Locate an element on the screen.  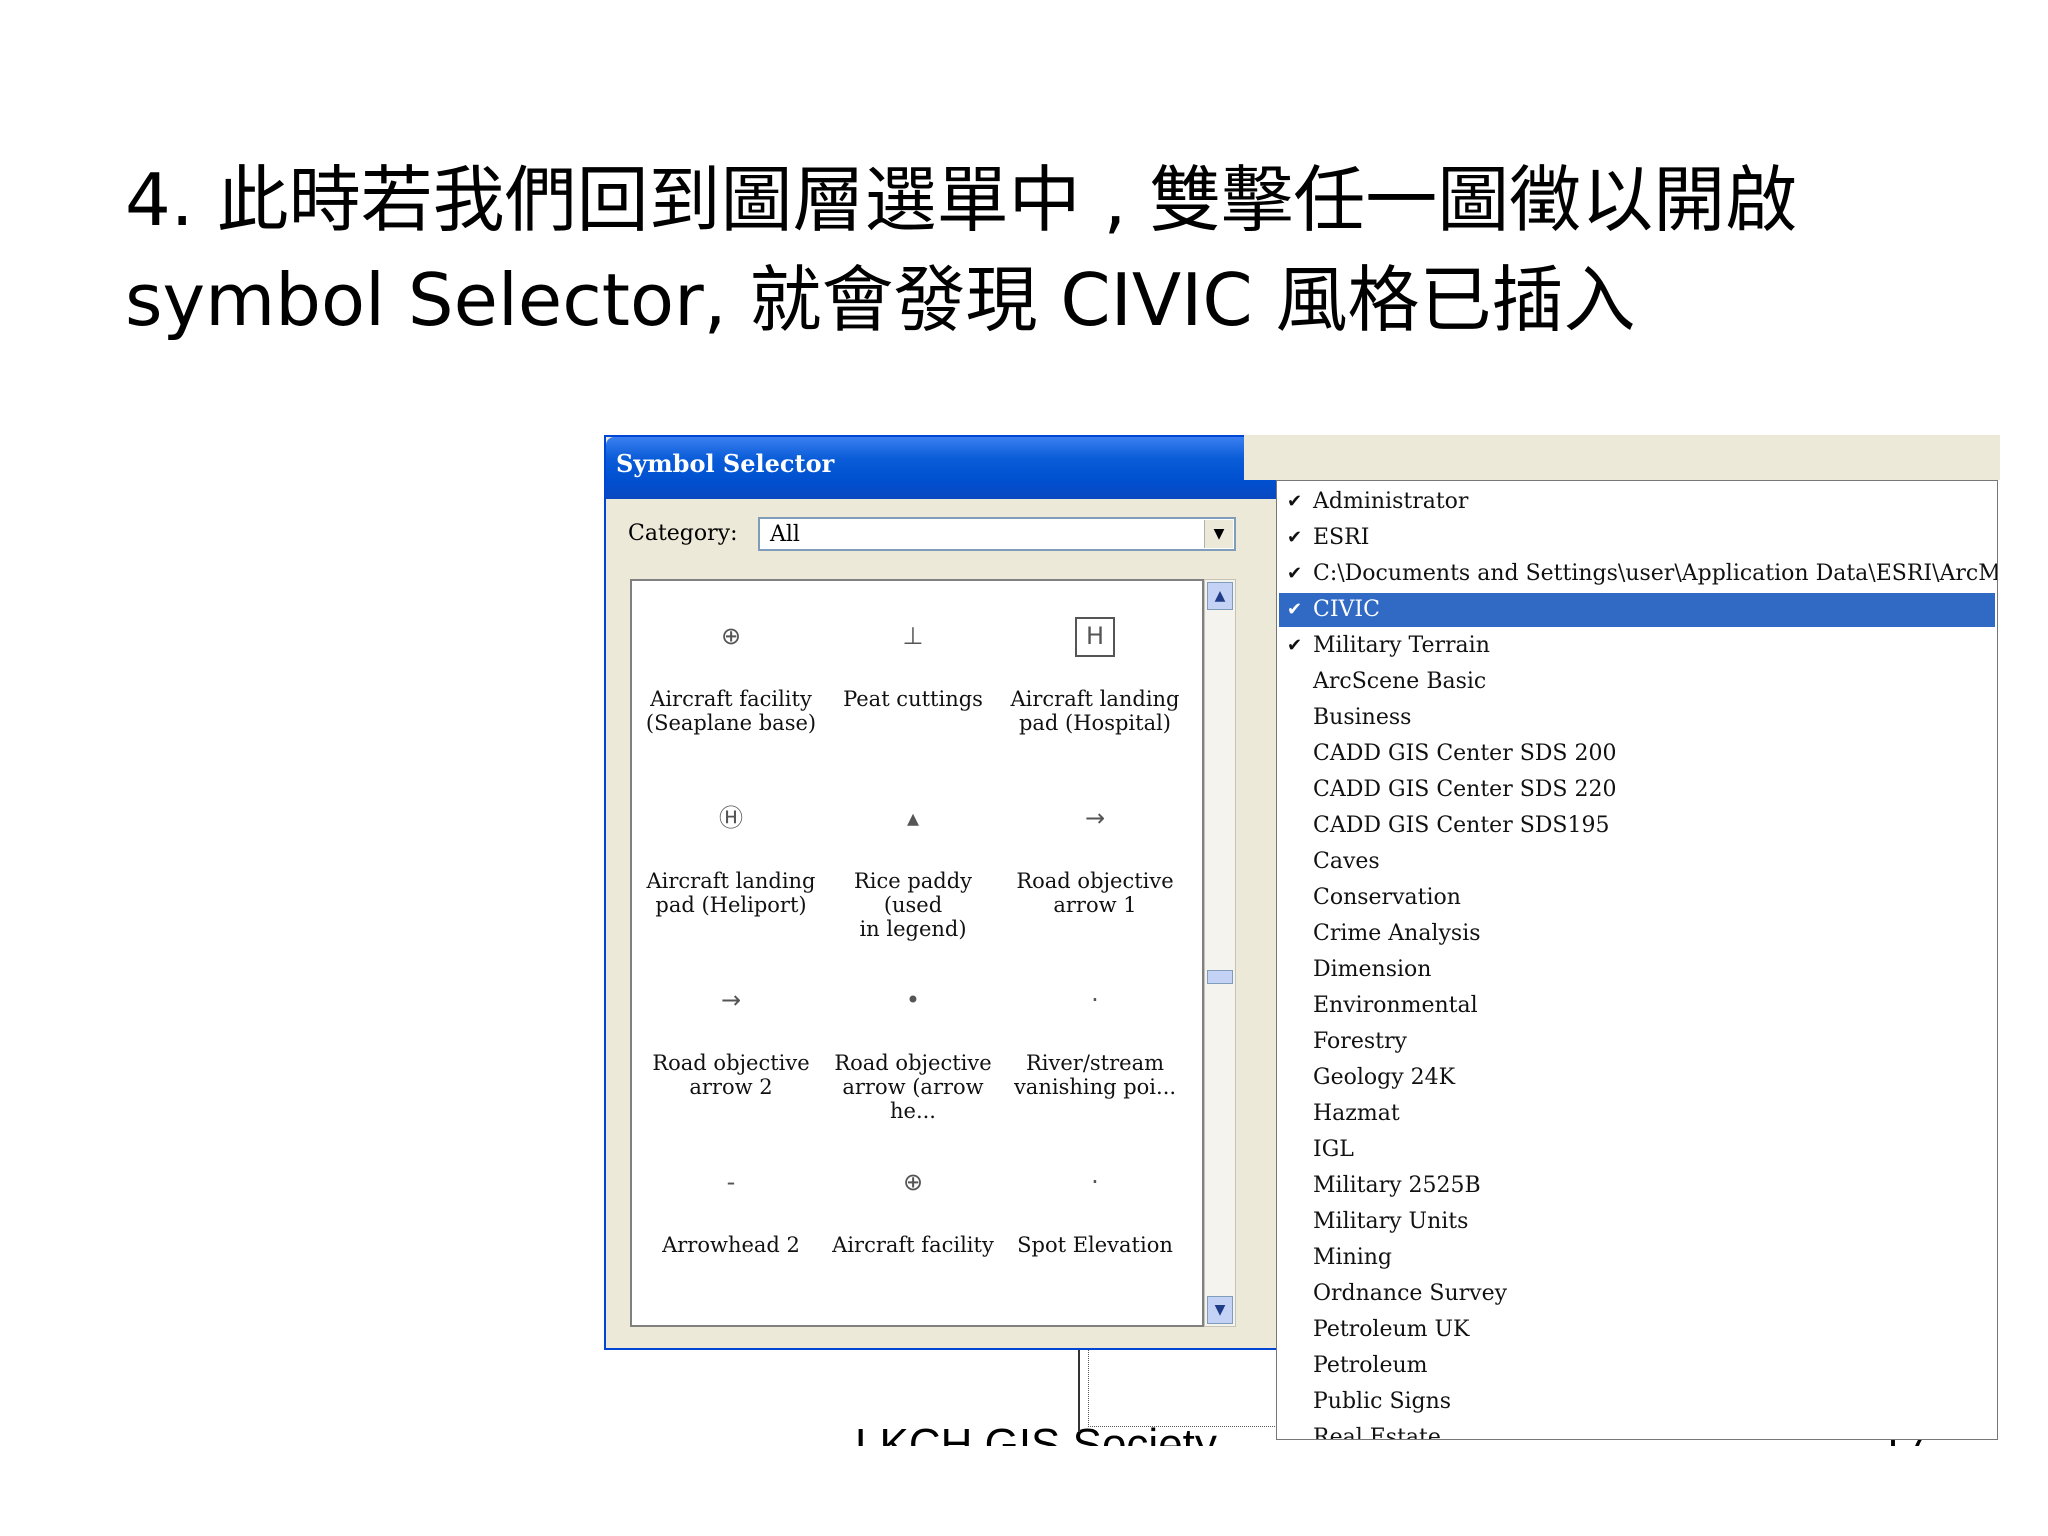
symbol-cell: · Spot Elevation is located at coordinates (1095, 1237).